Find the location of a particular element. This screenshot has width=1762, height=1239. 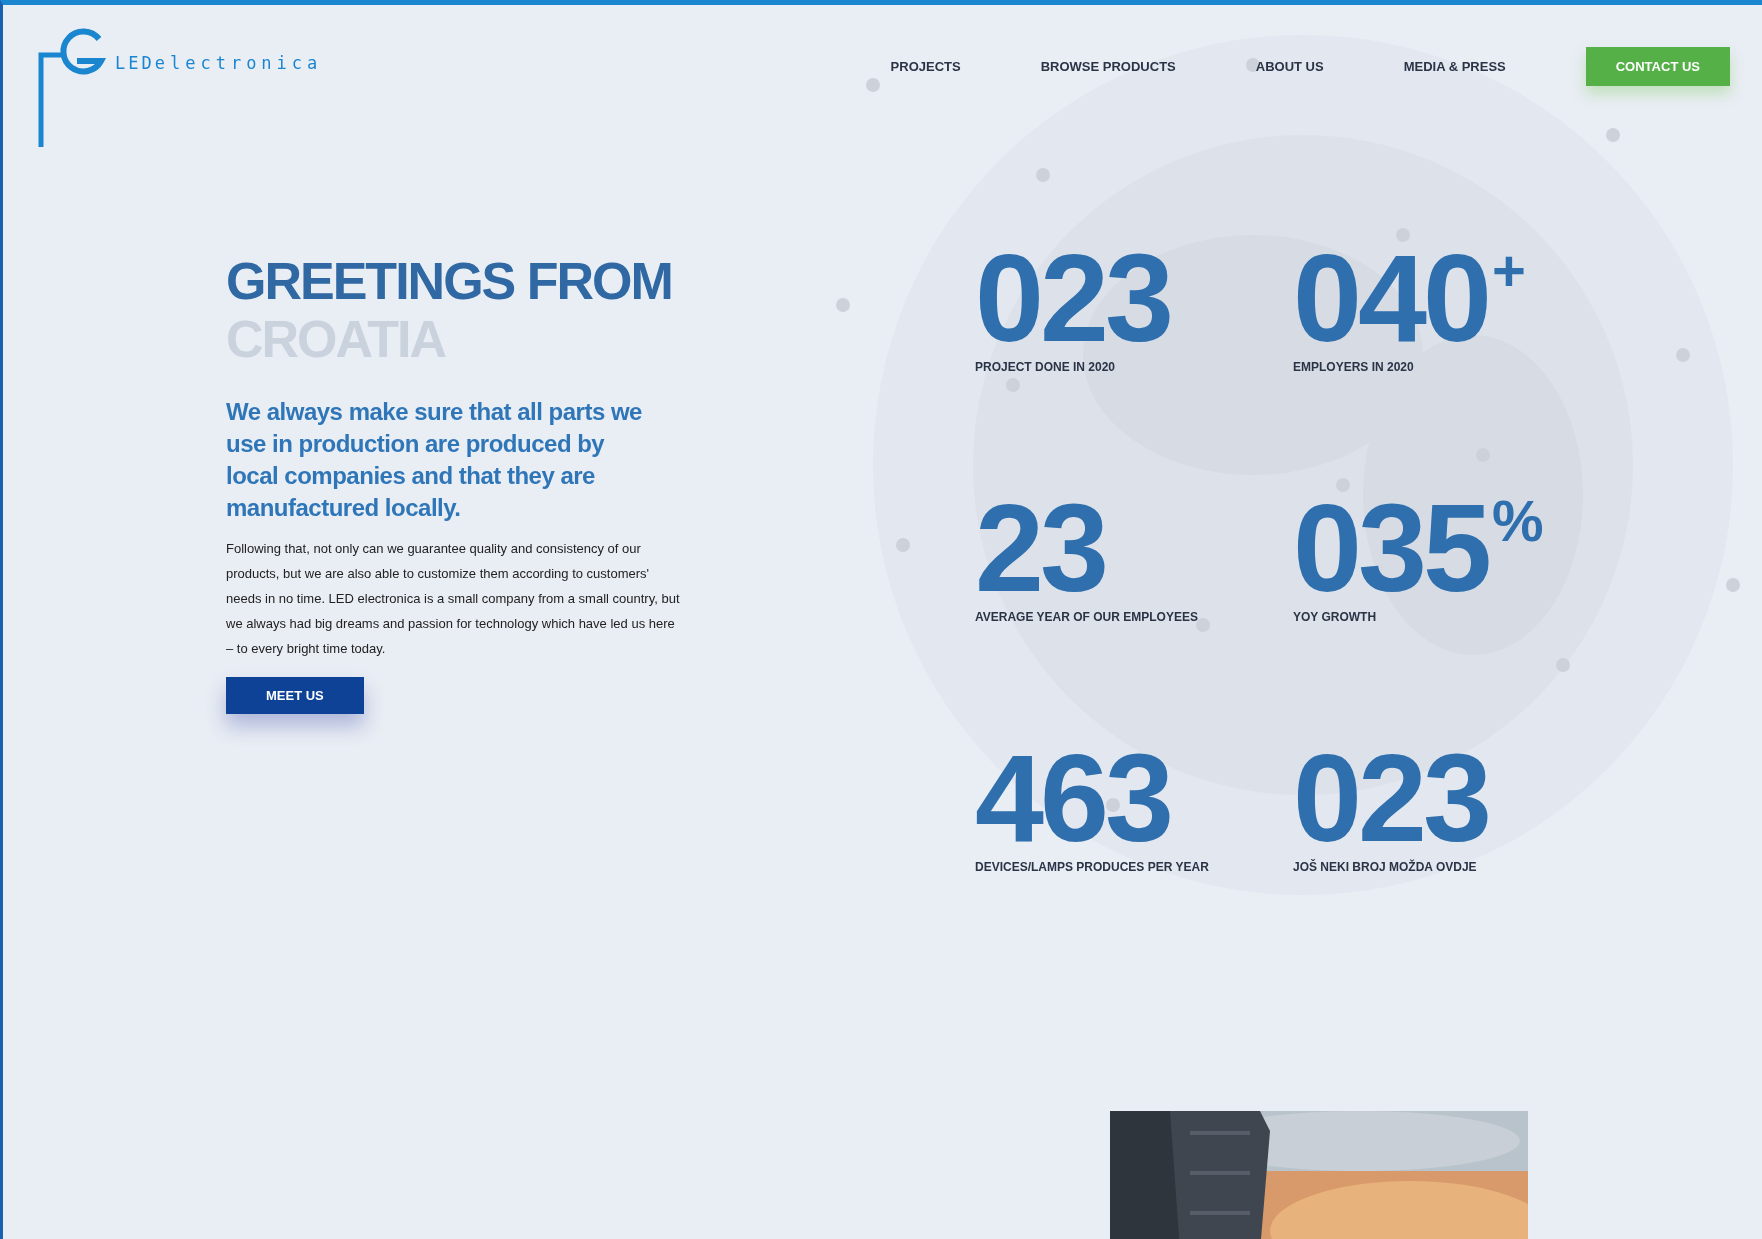

logo-icon is located at coordinates (73, 87).